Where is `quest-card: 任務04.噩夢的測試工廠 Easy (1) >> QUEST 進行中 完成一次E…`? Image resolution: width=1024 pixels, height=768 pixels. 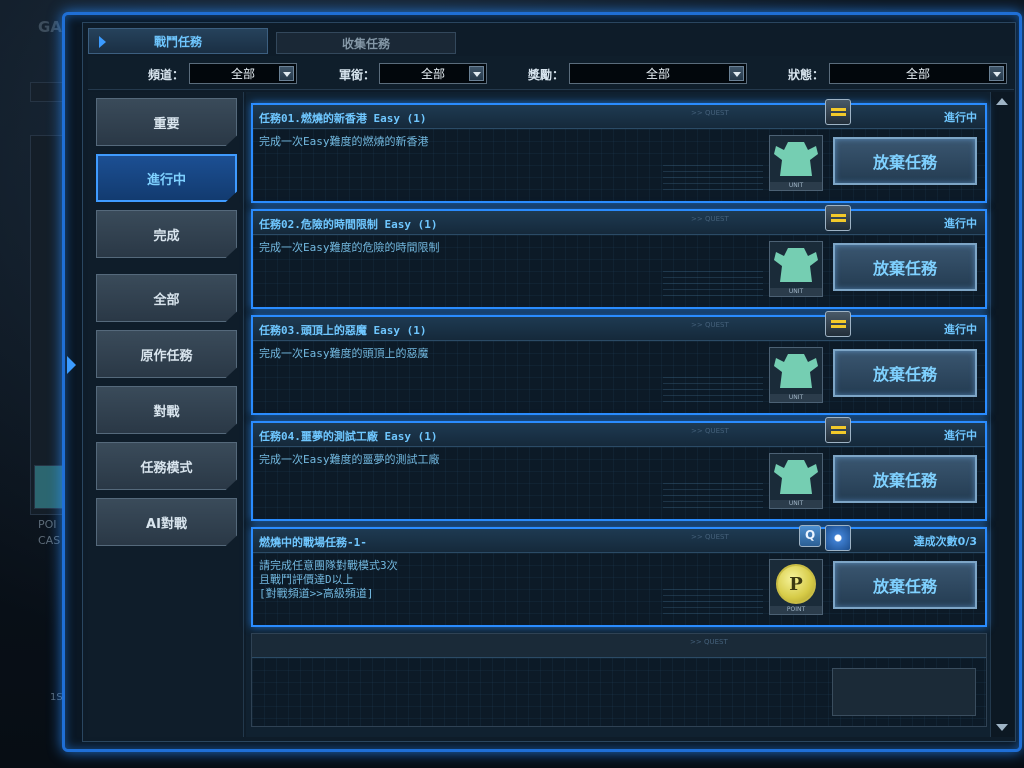
quest-card: 任務04.噩夢的測試工廠 Easy (1) >> QUEST 進行中 完成一次E… is located at coordinates (619, 469).